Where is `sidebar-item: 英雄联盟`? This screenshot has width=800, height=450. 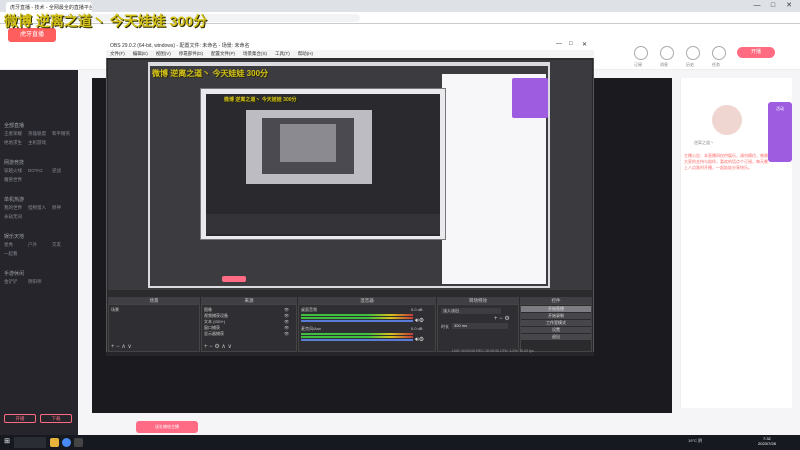
sidebar-item: 英雄联盟 is located at coordinates (39, 135).